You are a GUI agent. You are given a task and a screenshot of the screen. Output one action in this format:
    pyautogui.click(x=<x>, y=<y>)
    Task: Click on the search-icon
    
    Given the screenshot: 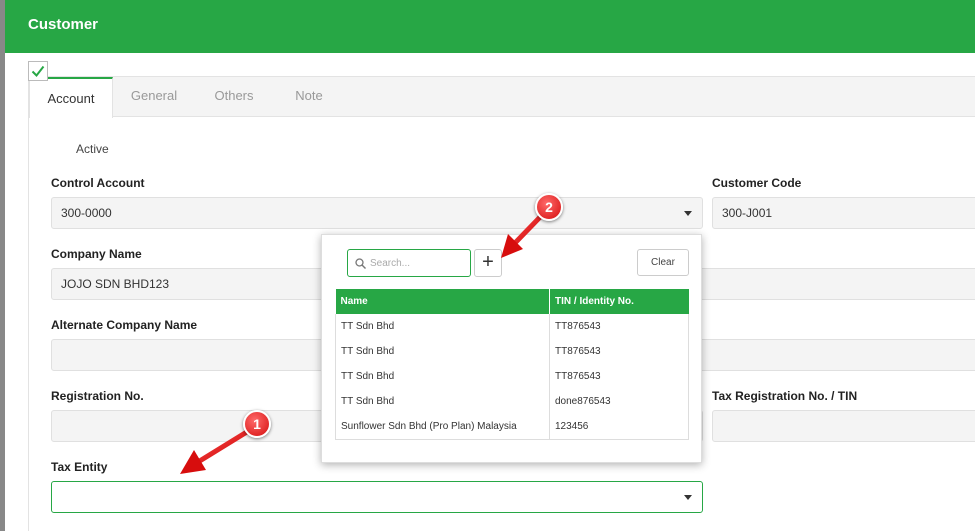 What is the action you would take?
    pyautogui.click(x=360, y=263)
    